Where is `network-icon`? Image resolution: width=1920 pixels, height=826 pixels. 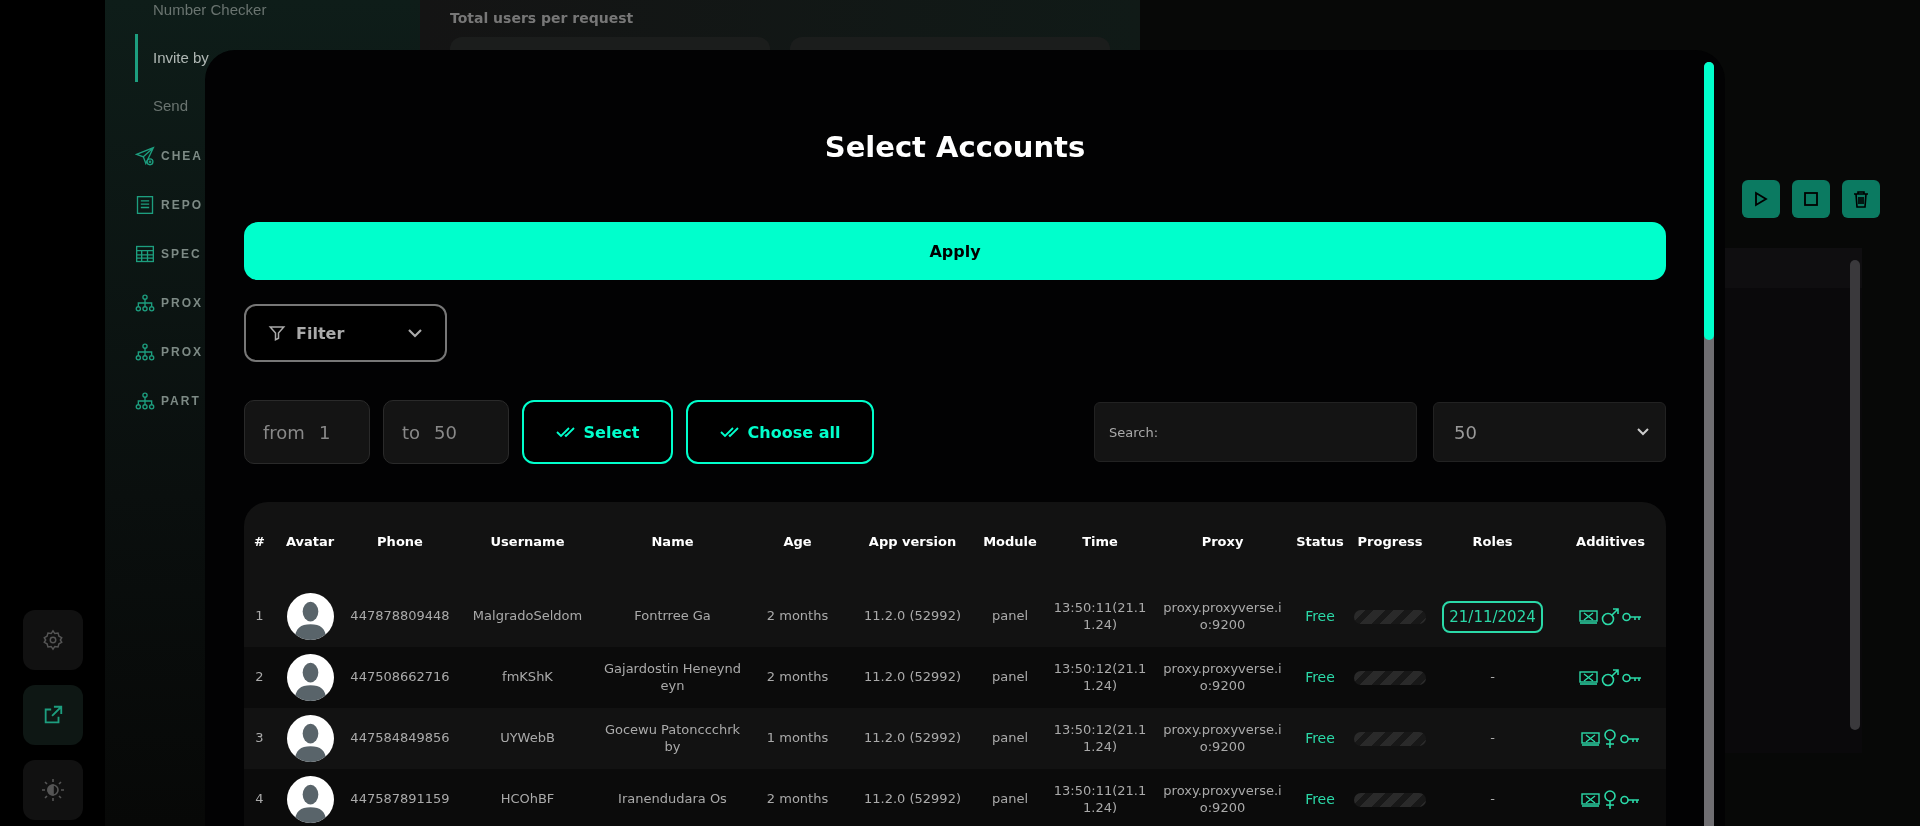
network-icon is located at coordinates (145, 400).